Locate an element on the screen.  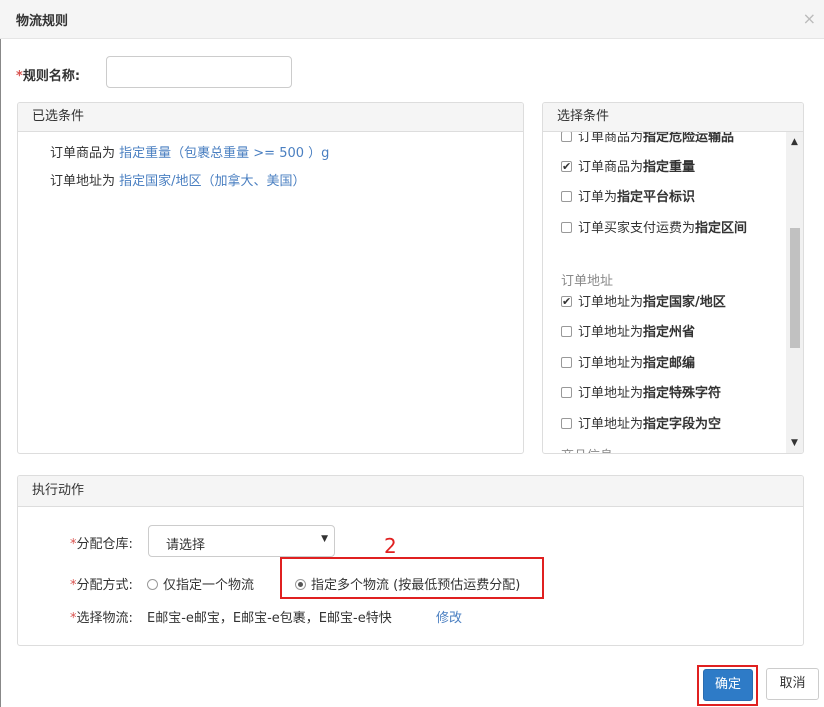
option-group-label: 商品信息 is located at coordinates (587, 449).